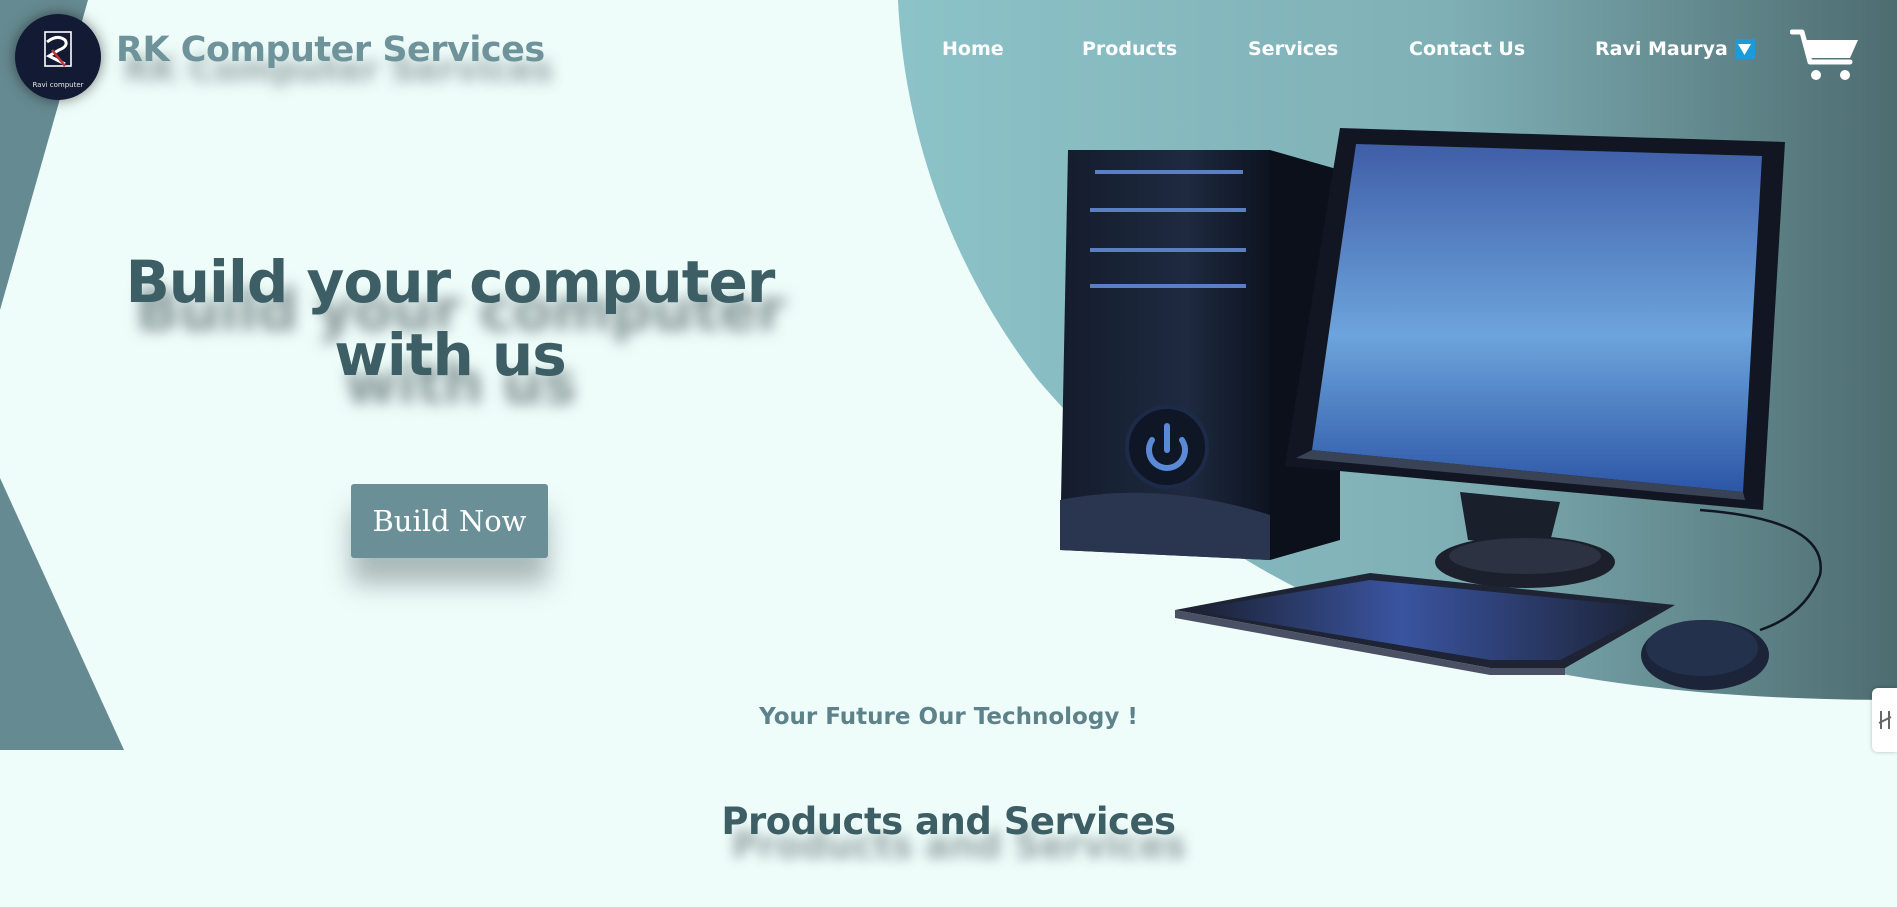 The width and height of the screenshot is (1897, 907). Describe the element at coordinates (450, 355) in the screenshot. I see `hero-title-line-2: with us` at that location.